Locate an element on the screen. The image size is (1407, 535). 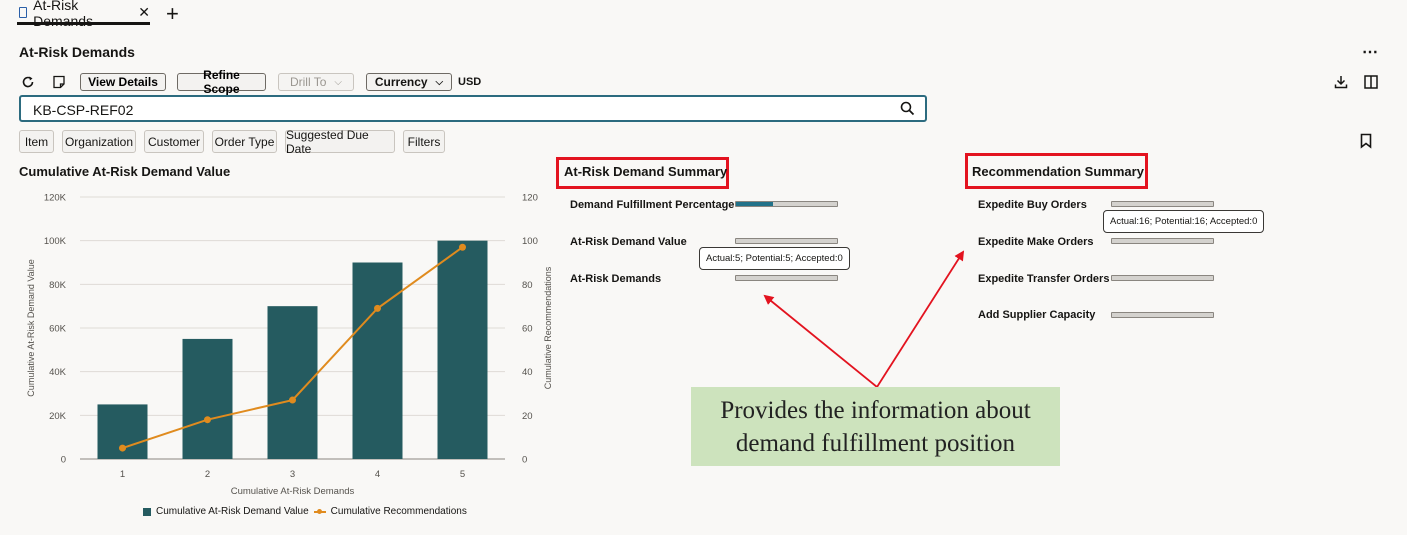
legend-series-1: Cumulative At-Risk Demand Value is located at coordinates (232, 511).